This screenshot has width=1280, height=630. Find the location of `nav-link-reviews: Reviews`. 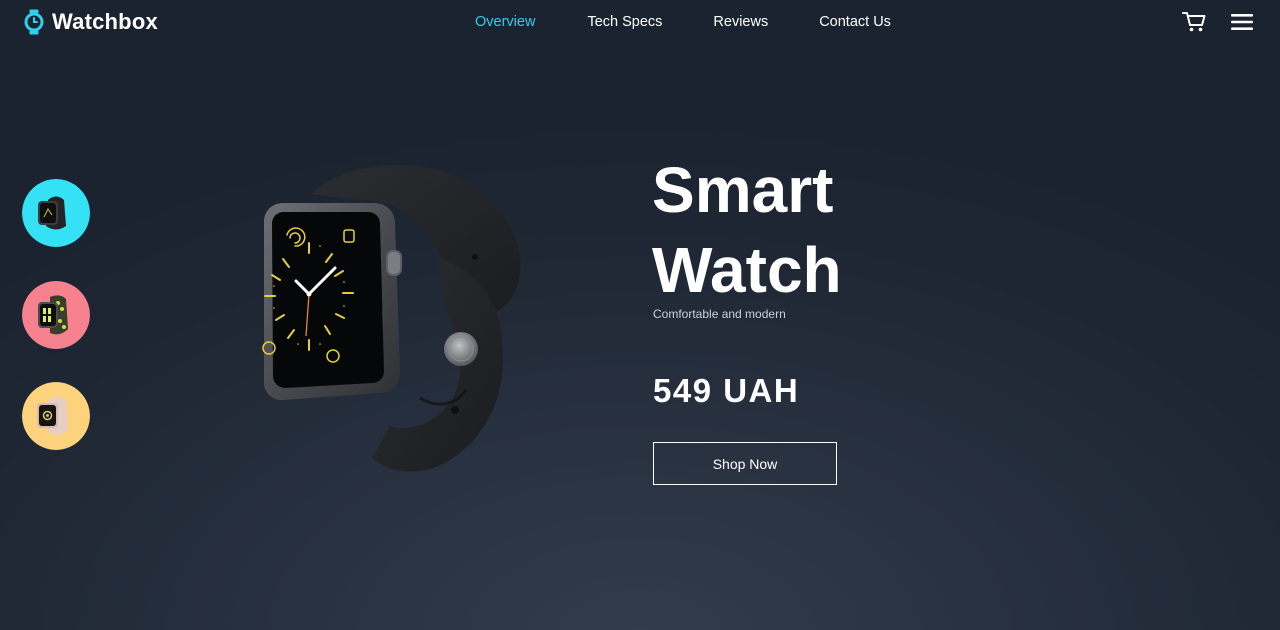

nav-link-reviews: Reviews is located at coordinates (740, 22).